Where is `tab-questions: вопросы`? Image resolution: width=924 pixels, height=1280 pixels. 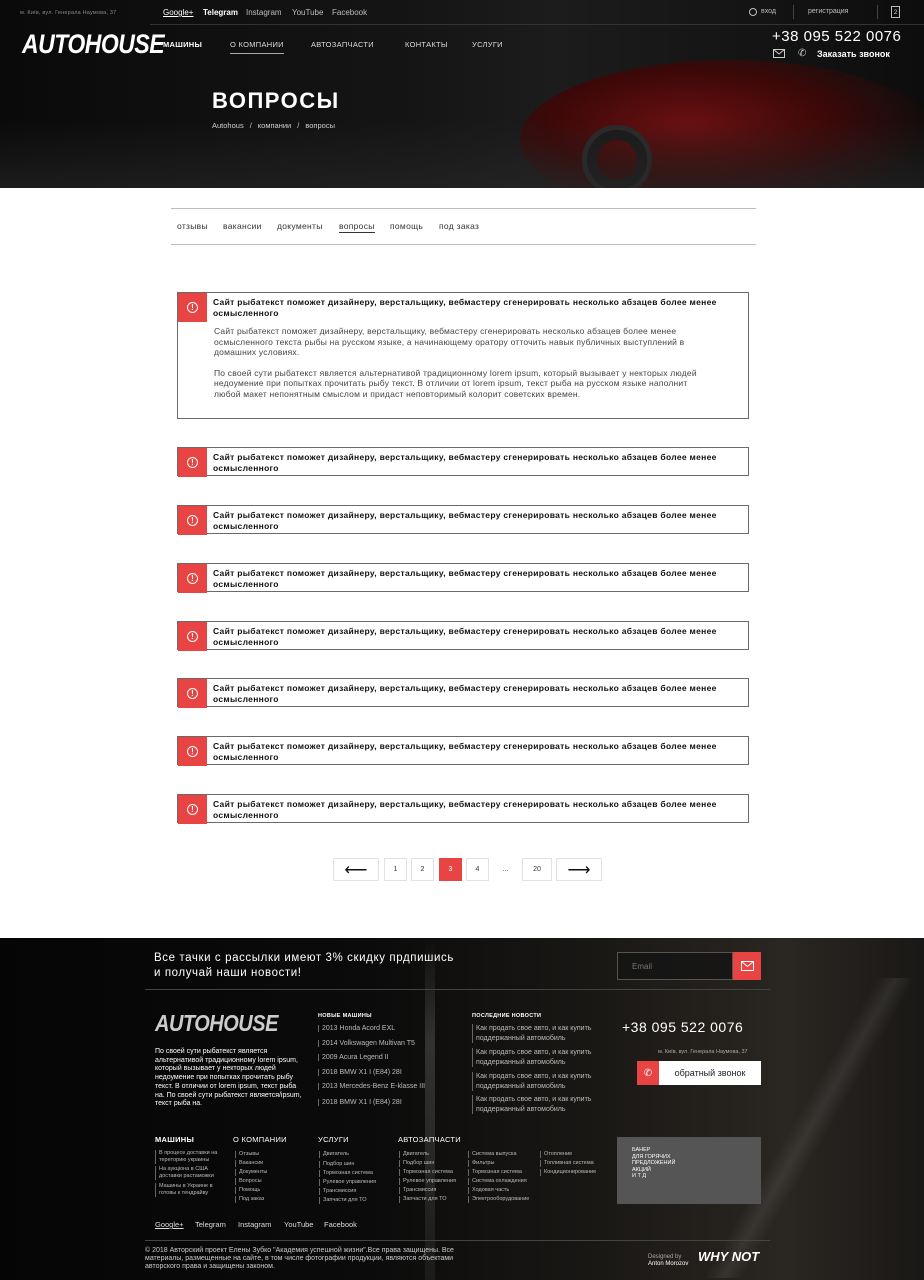
tab-questions: вопросы is located at coordinates (357, 227).